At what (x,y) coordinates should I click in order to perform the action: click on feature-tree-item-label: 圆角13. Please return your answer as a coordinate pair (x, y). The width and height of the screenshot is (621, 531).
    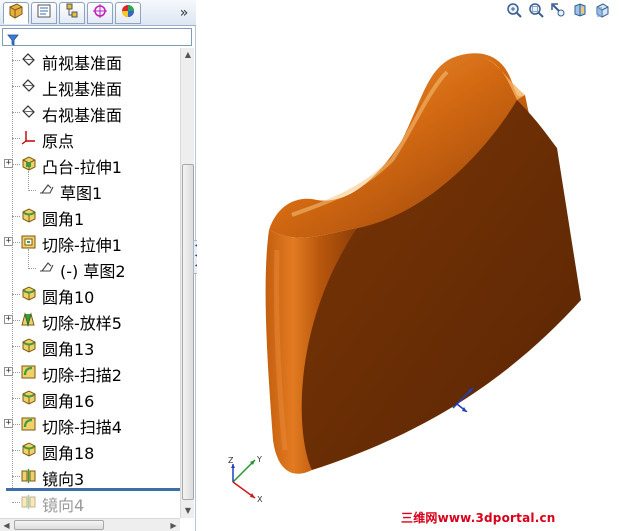
    Looking at the image, I should click on (68, 349).